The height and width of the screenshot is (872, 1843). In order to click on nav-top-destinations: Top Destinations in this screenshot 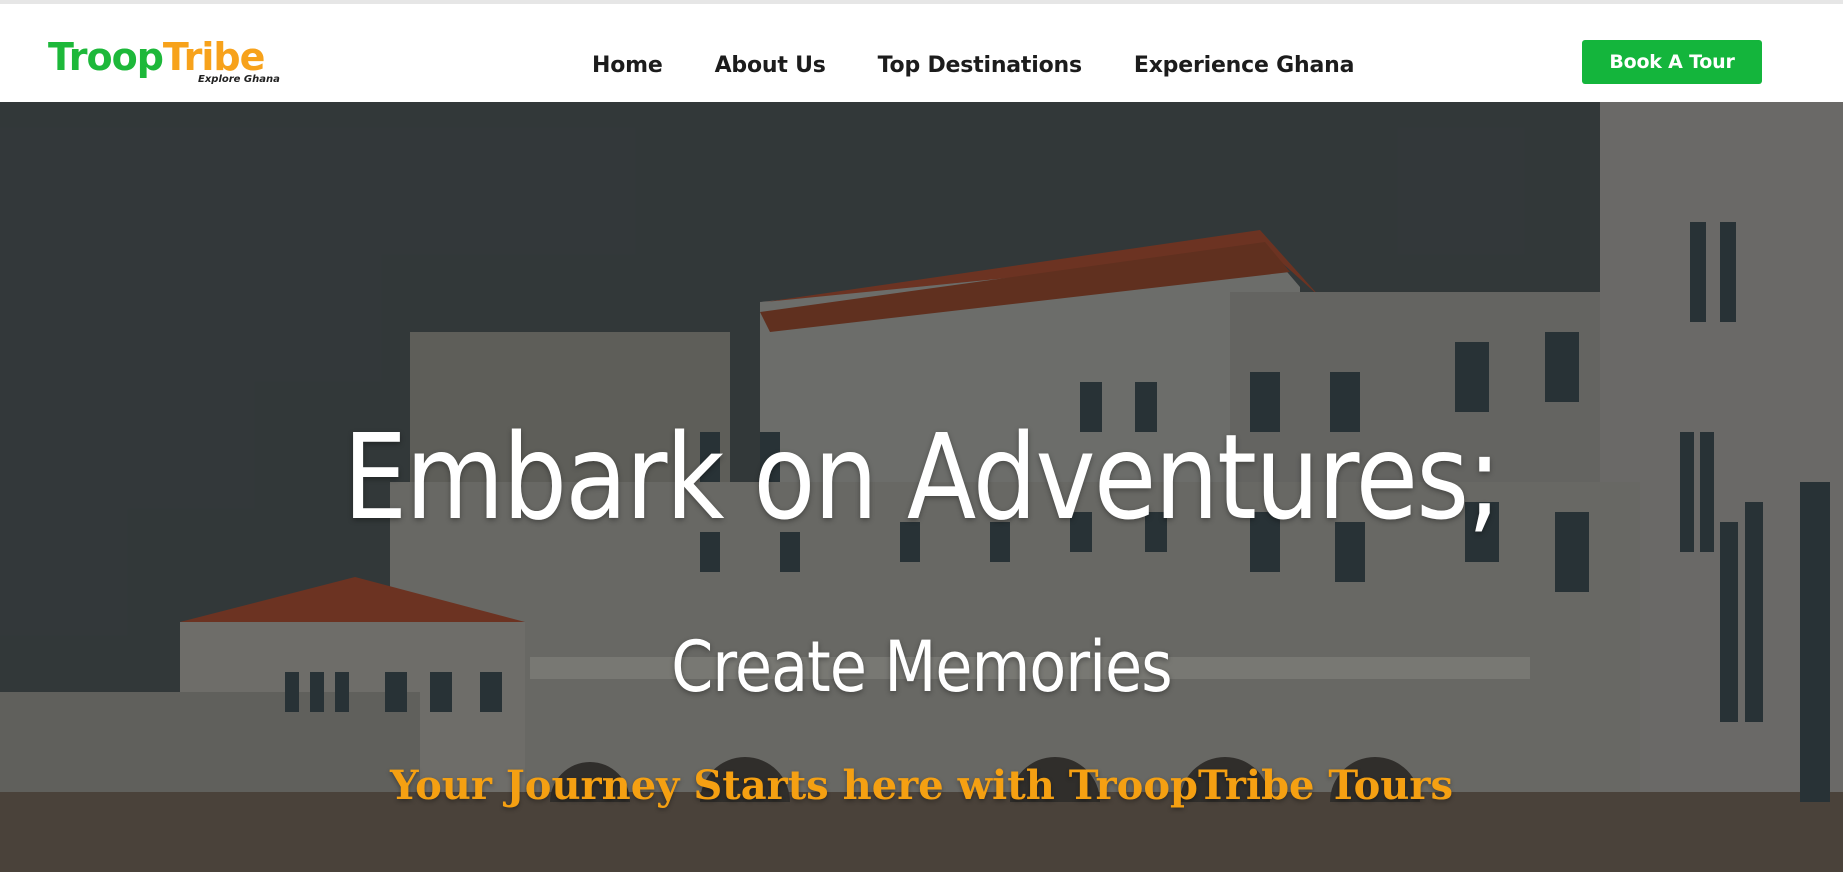, I will do `click(980, 65)`.